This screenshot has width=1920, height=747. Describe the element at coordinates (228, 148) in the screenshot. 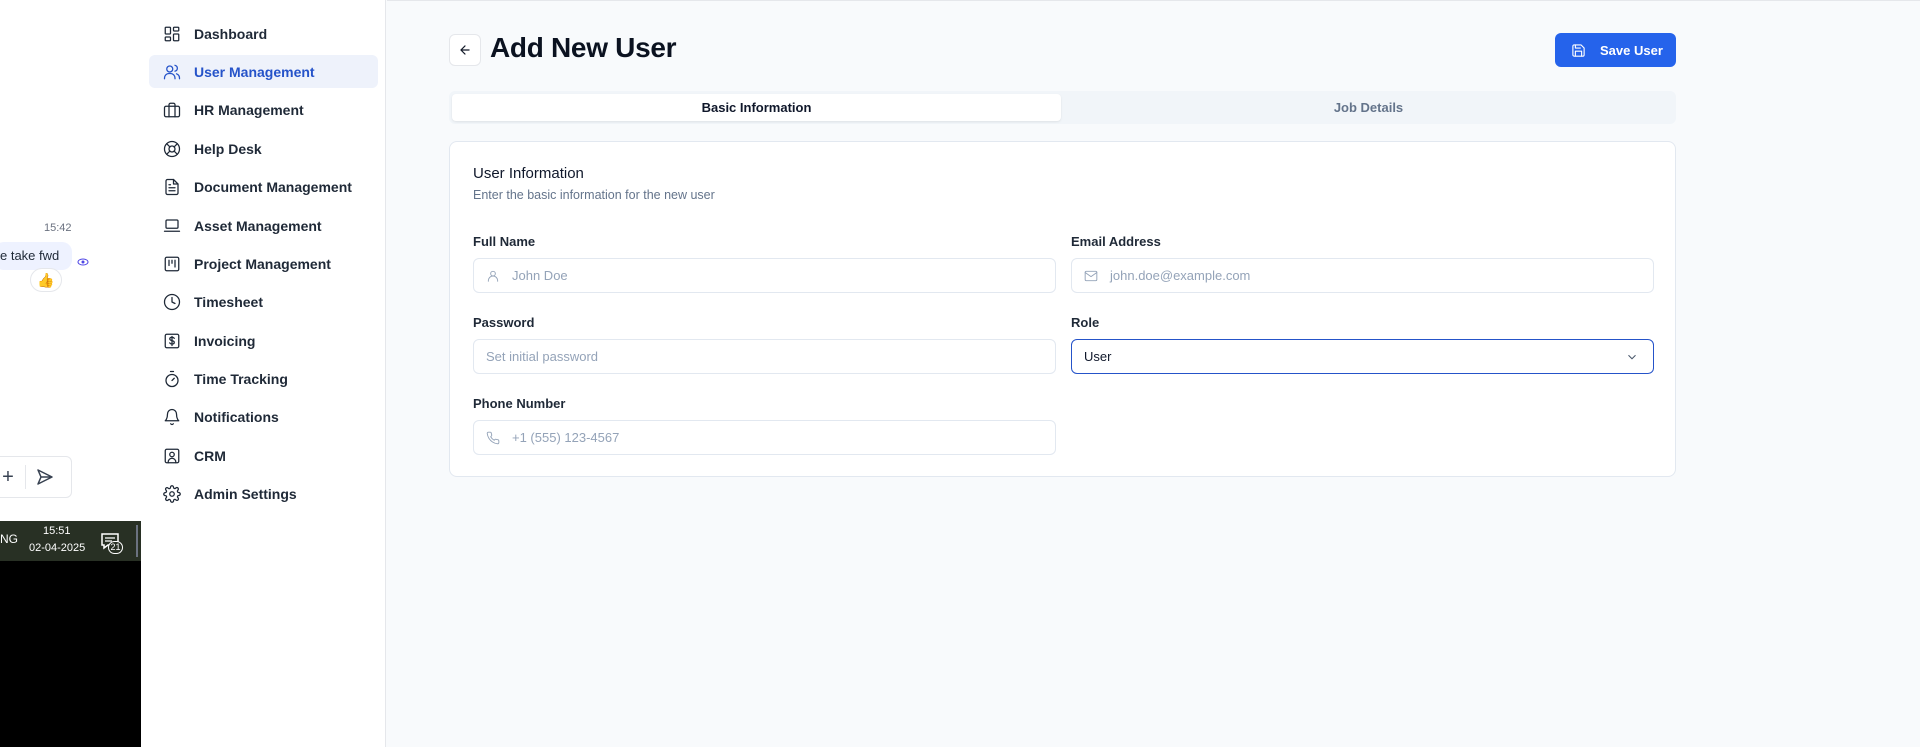

I see `sidebar-item-label: Help Desk` at that location.